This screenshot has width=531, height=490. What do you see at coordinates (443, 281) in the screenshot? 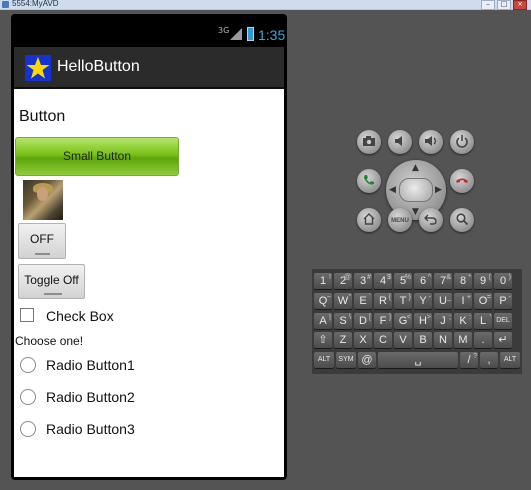
I see `key-row1-6: 7 &` at bounding box center [443, 281].